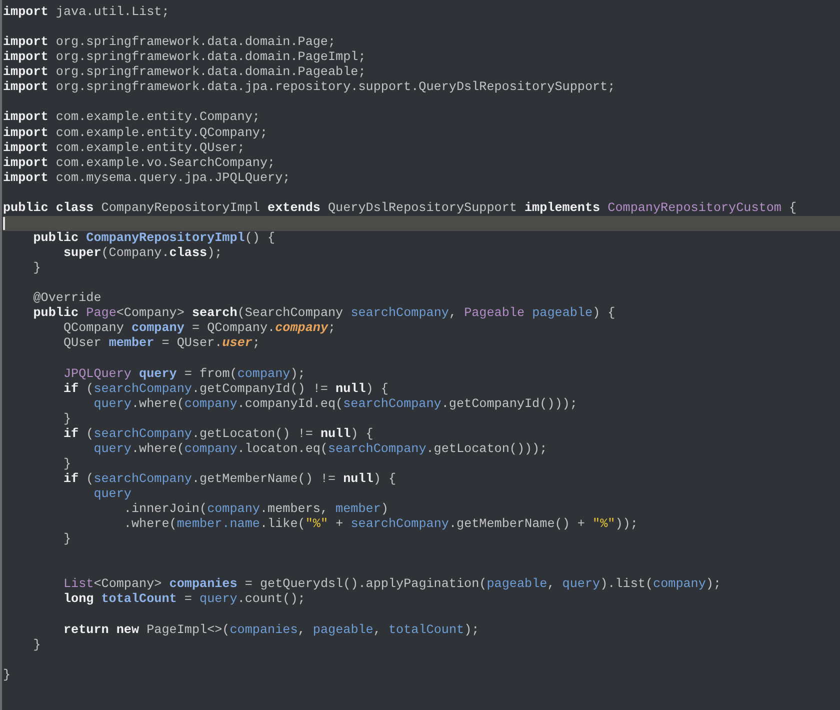 The height and width of the screenshot is (710, 840). I want to click on code-line: .where(member.name.like("%" + searchCompany.getMemberName() + "%"));, so click(380, 524).